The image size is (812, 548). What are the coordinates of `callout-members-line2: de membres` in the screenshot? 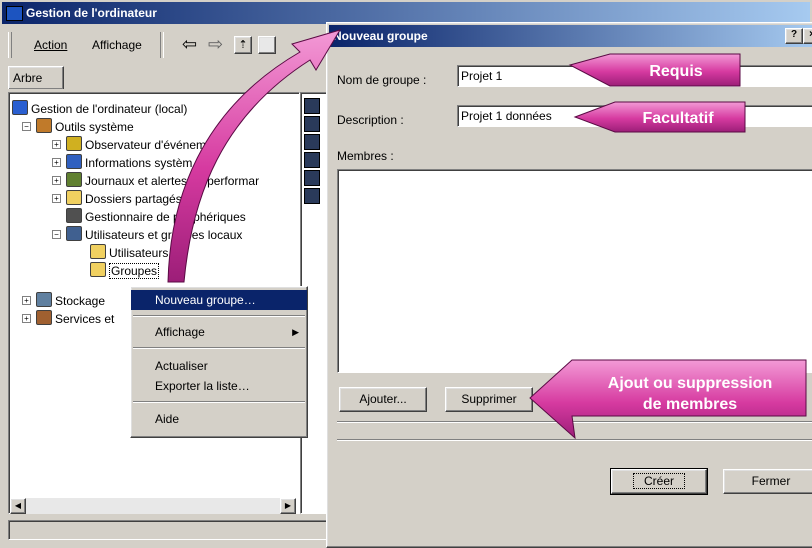 It's located at (690, 404).